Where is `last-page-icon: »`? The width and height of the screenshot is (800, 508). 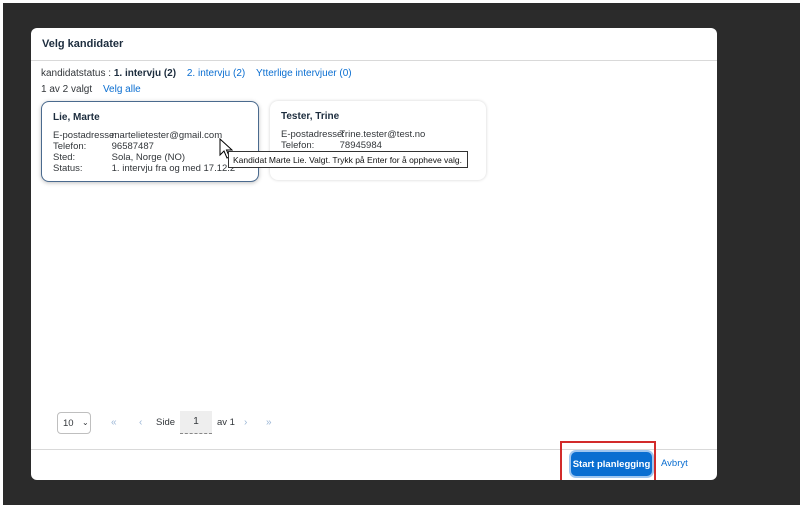
last-page-icon: » is located at coordinates (269, 422).